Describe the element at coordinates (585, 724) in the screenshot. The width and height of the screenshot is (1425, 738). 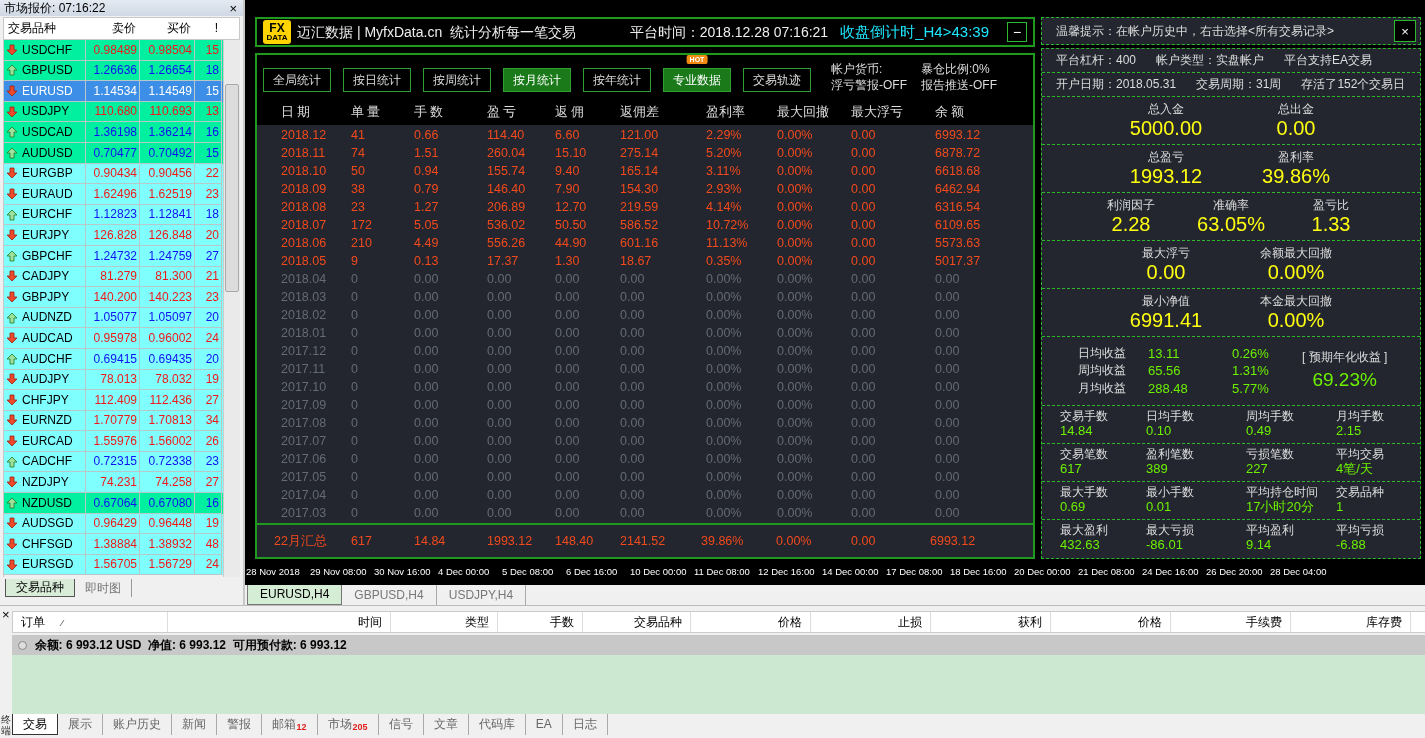
I see `tab: 日志` at that location.